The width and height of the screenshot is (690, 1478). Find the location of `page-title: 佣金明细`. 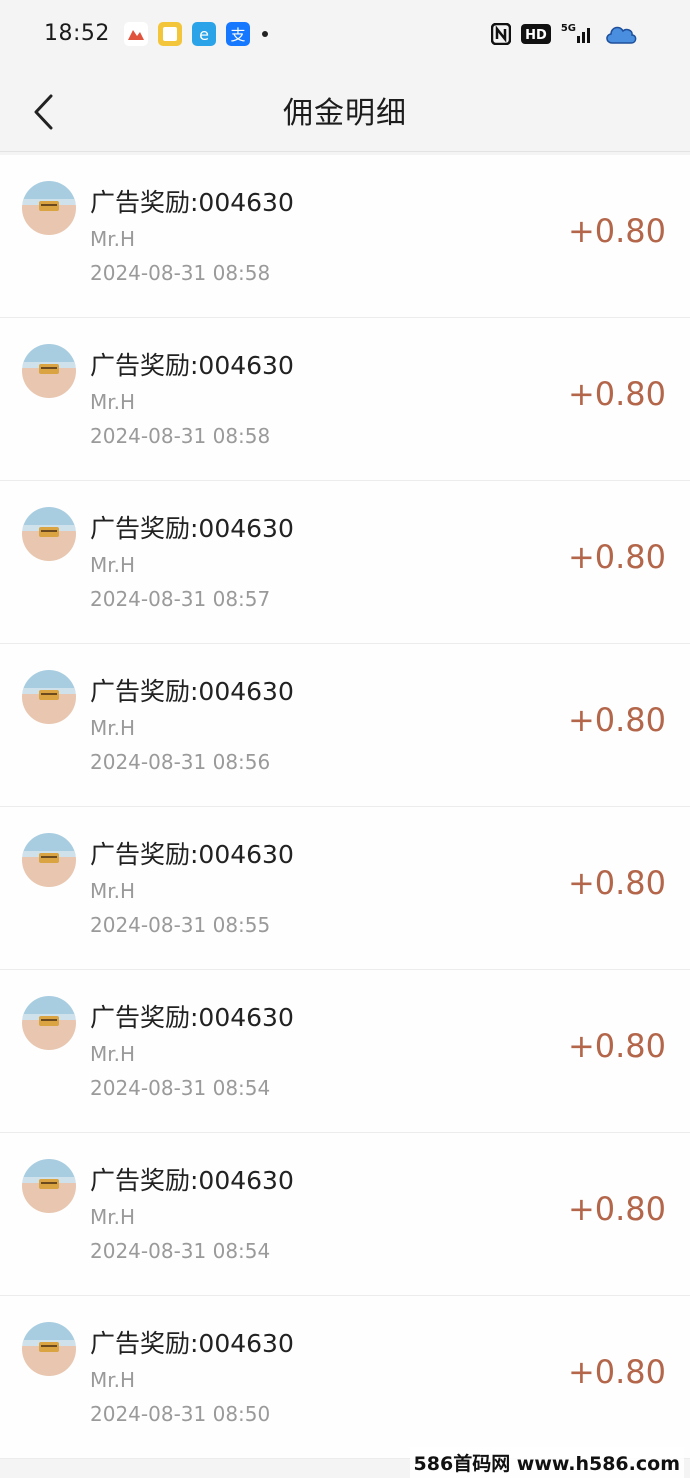

page-title: 佣金明细 is located at coordinates (345, 113).